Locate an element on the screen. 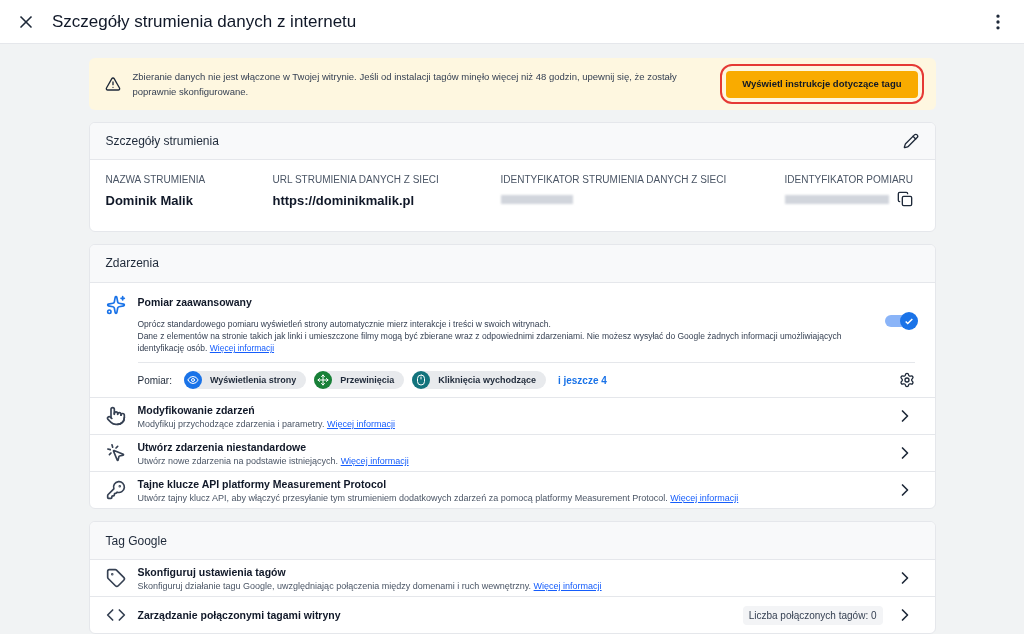 Image resolution: width=1024 pixels, height=634 pixels. section-title: Pomiar zaawansowany is located at coordinates (195, 302).